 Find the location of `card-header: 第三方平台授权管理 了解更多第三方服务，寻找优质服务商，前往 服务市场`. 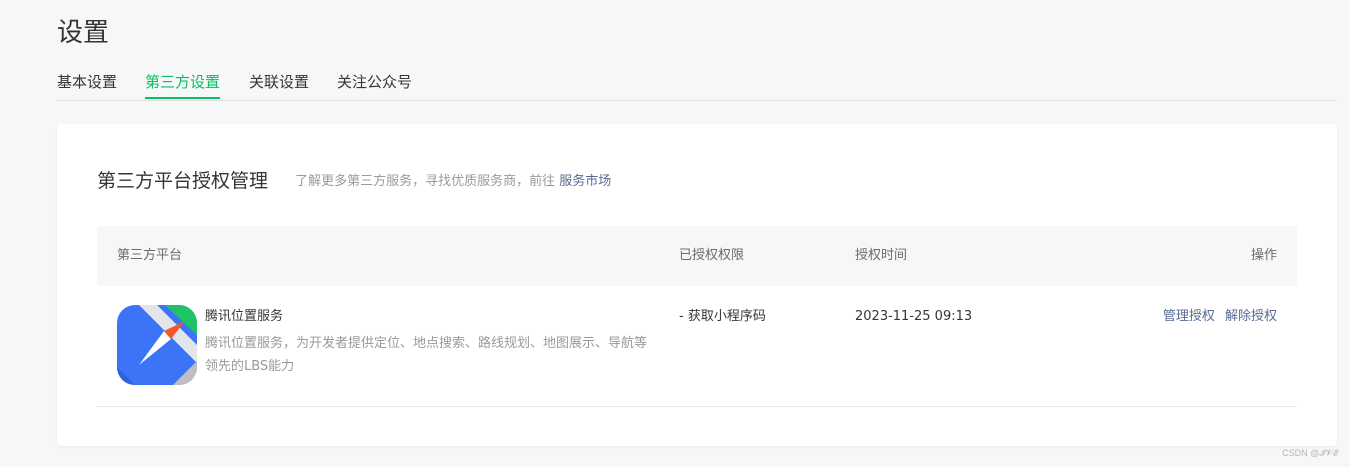

card-header: 第三方平台授权管理 了解更多第三方服务，寻找优质服务商，前往 服务市场 is located at coordinates (354, 179).